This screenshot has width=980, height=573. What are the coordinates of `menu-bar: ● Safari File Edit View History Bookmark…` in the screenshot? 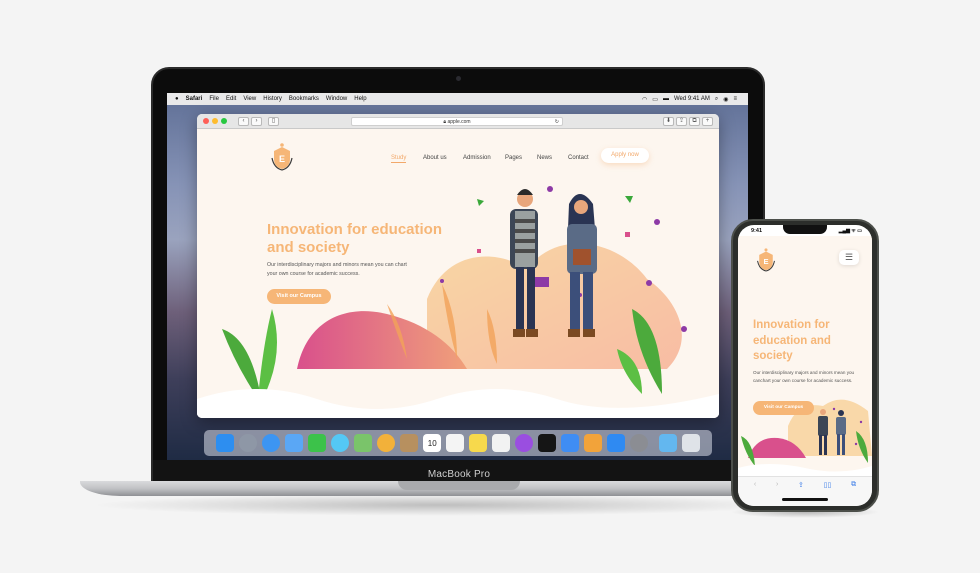 It's located at (457, 99).